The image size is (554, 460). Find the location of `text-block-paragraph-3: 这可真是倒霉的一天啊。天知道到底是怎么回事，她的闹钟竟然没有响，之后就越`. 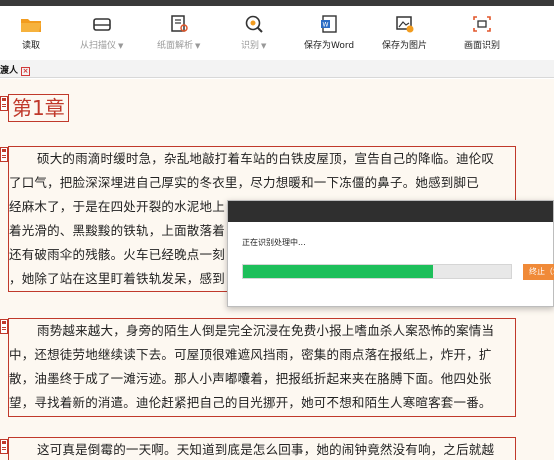

text-block-paragraph-3: 这可真是倒霉的一天啊。天知道到底是怎么回事，她的闹钟竟然没有响，之后就越 is located at coordinates (262, 448).